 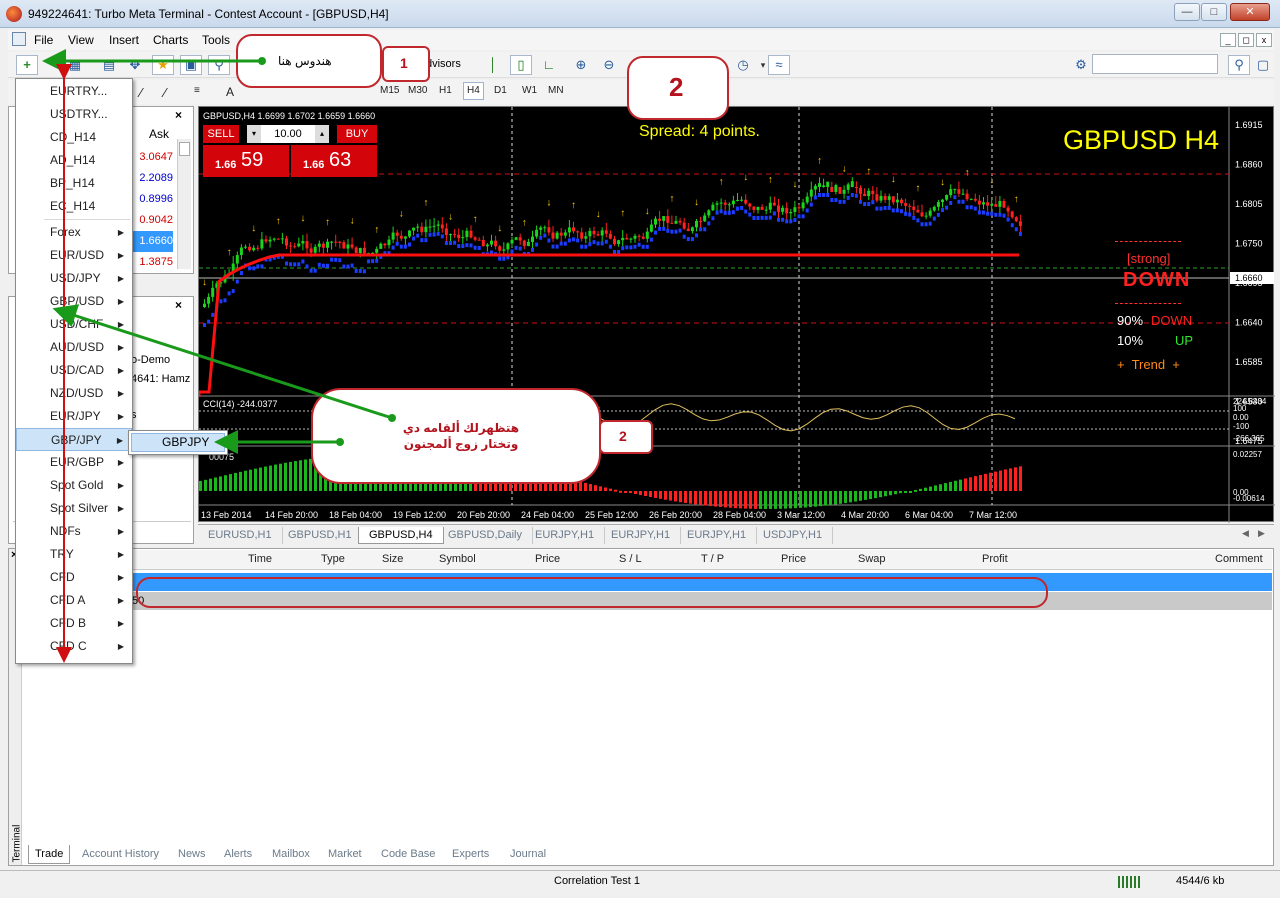 I want to click on lot-increase-icon: ▴, so click(x=322, y=134).